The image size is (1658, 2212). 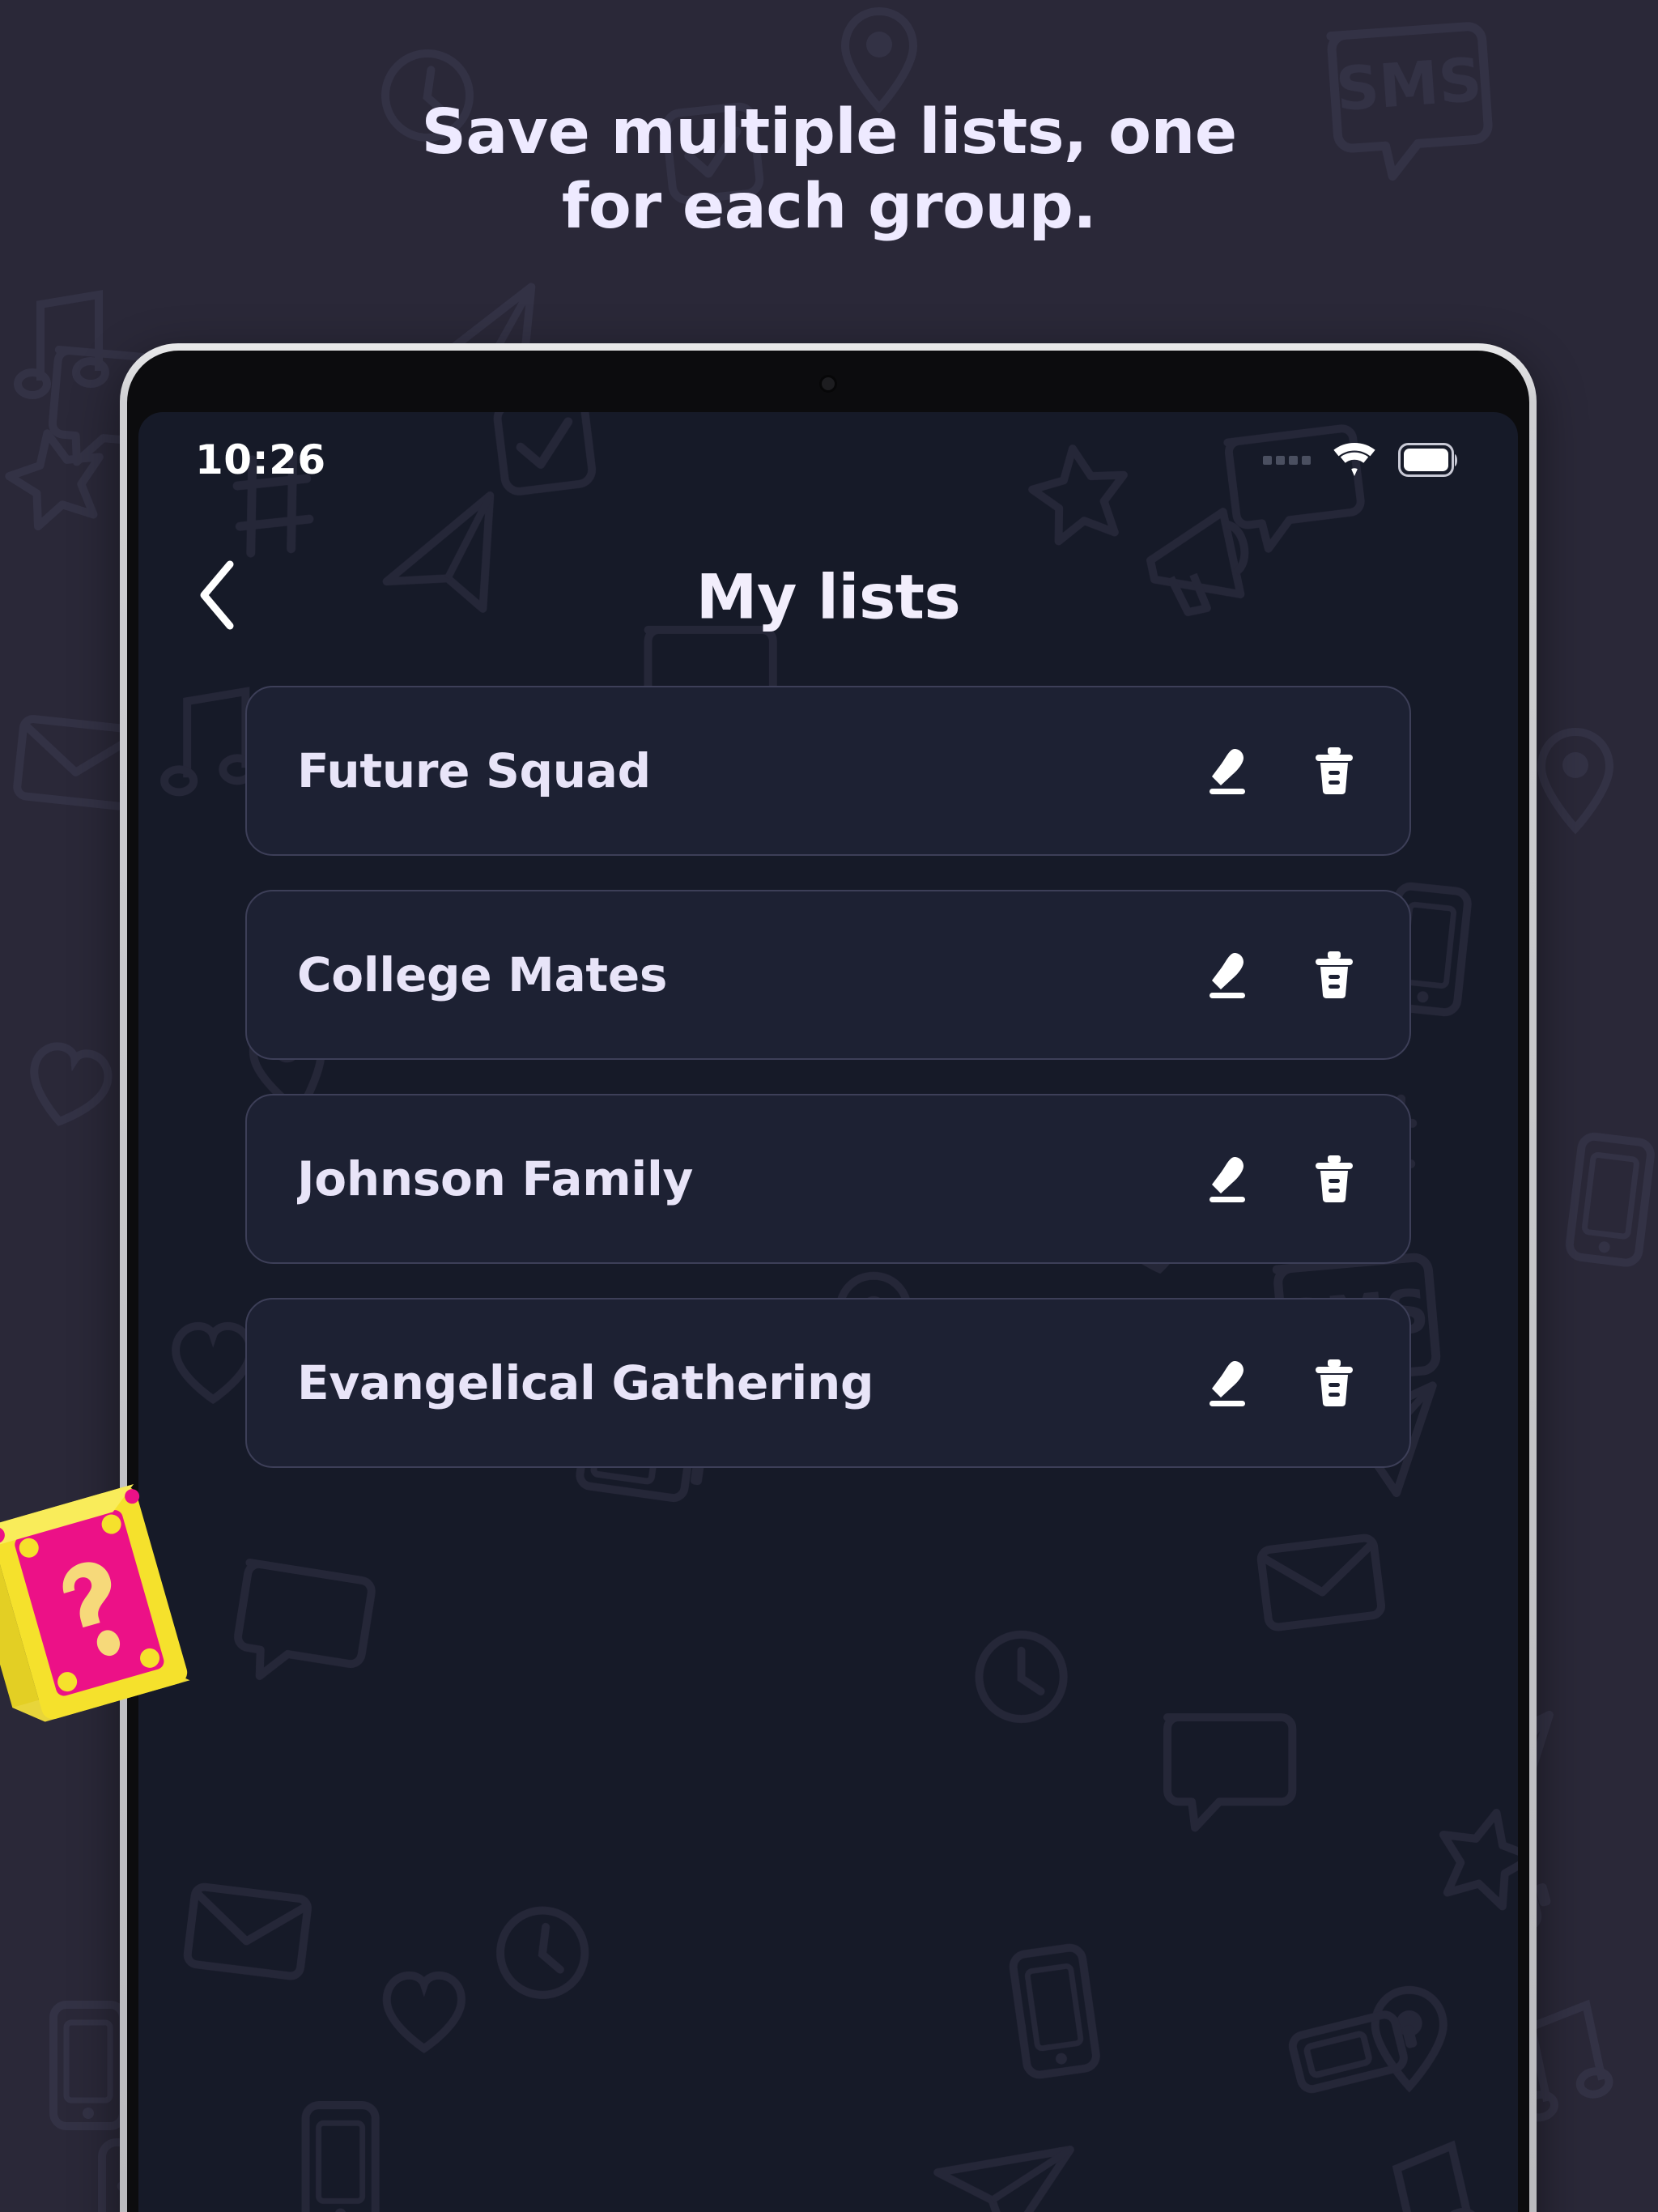 What do you see at coordinates (482, 975) in the screenshot?
I see `list-item-name: College Mates` at bounding box center [482, 975].